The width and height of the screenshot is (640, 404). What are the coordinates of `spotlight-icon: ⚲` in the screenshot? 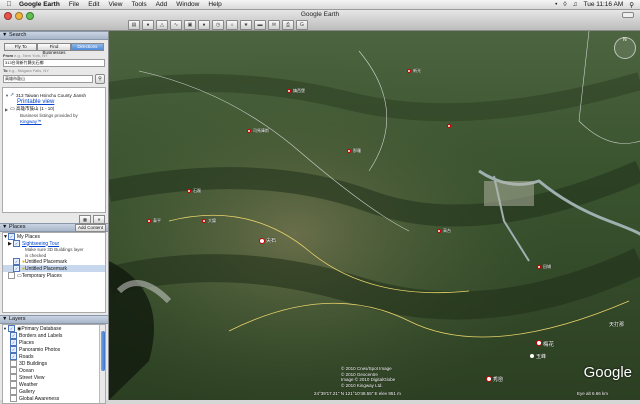 It's located at (631, 5).